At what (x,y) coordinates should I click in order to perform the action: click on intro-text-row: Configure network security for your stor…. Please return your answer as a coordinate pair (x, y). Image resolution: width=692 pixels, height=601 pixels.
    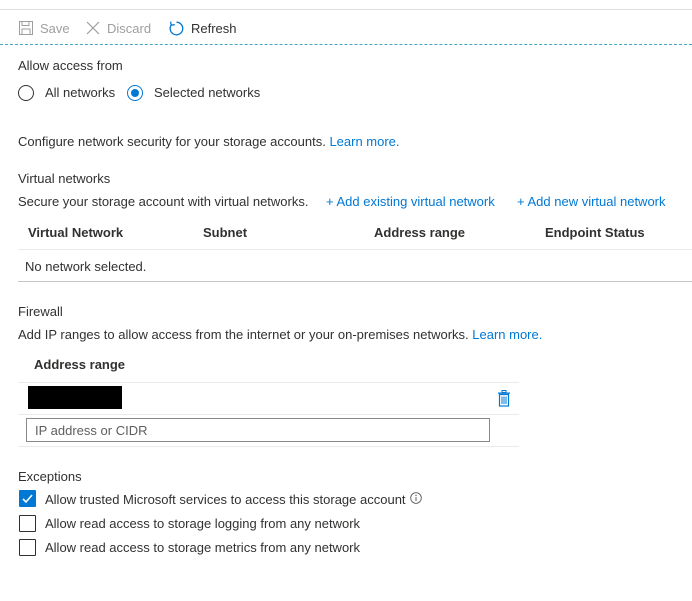
    Looking at the image, I should click on (209, 141).